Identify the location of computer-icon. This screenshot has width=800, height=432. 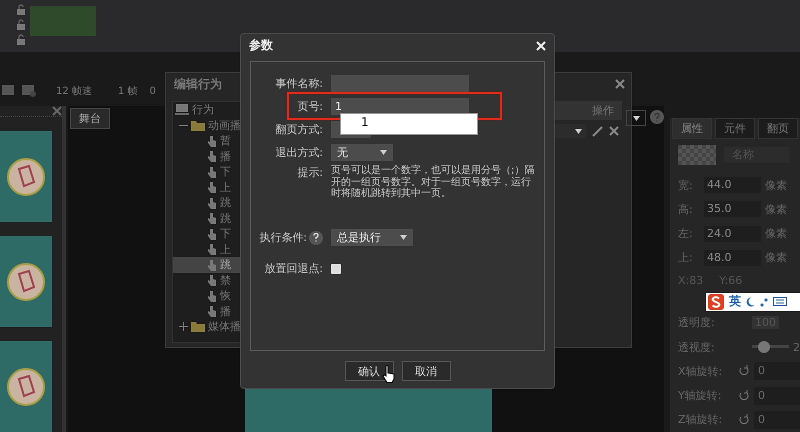
(182, 110).